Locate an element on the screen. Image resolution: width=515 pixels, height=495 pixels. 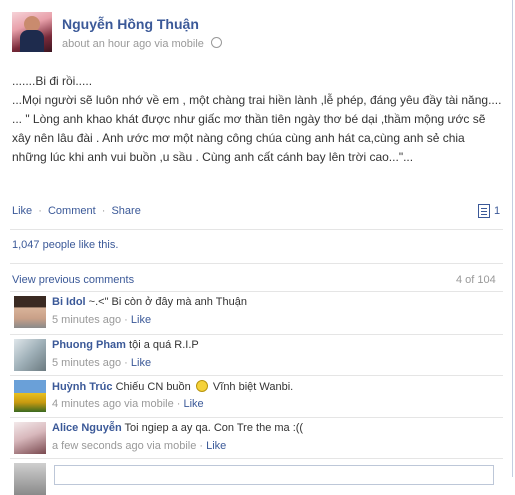
comment-link: Comment is located at coordinates (72, 211).